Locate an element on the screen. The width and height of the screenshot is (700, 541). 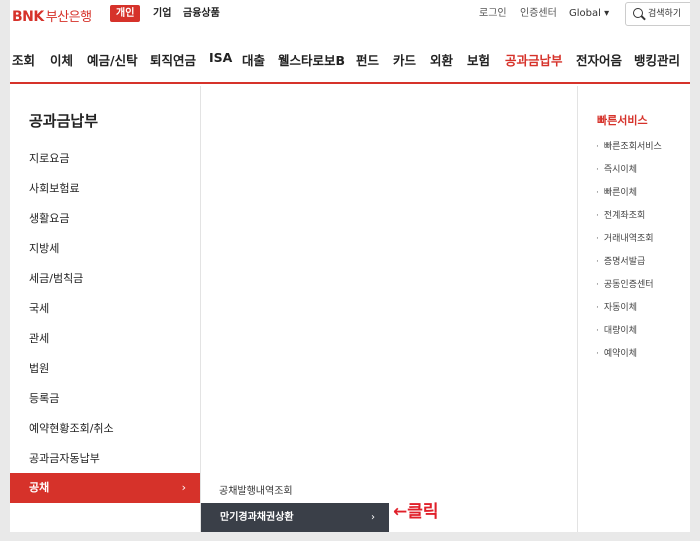
left-item-label: 공채 is located at coordinates (39, 487).